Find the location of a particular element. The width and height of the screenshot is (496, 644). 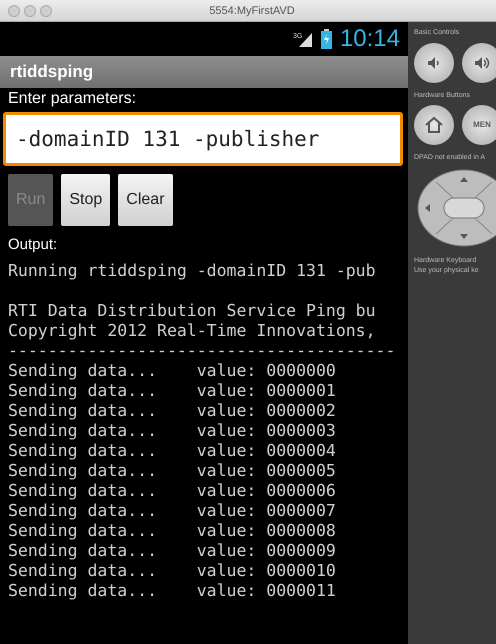

output-line: Sending data... value: 0000008 is located at coordinates (172, 530).